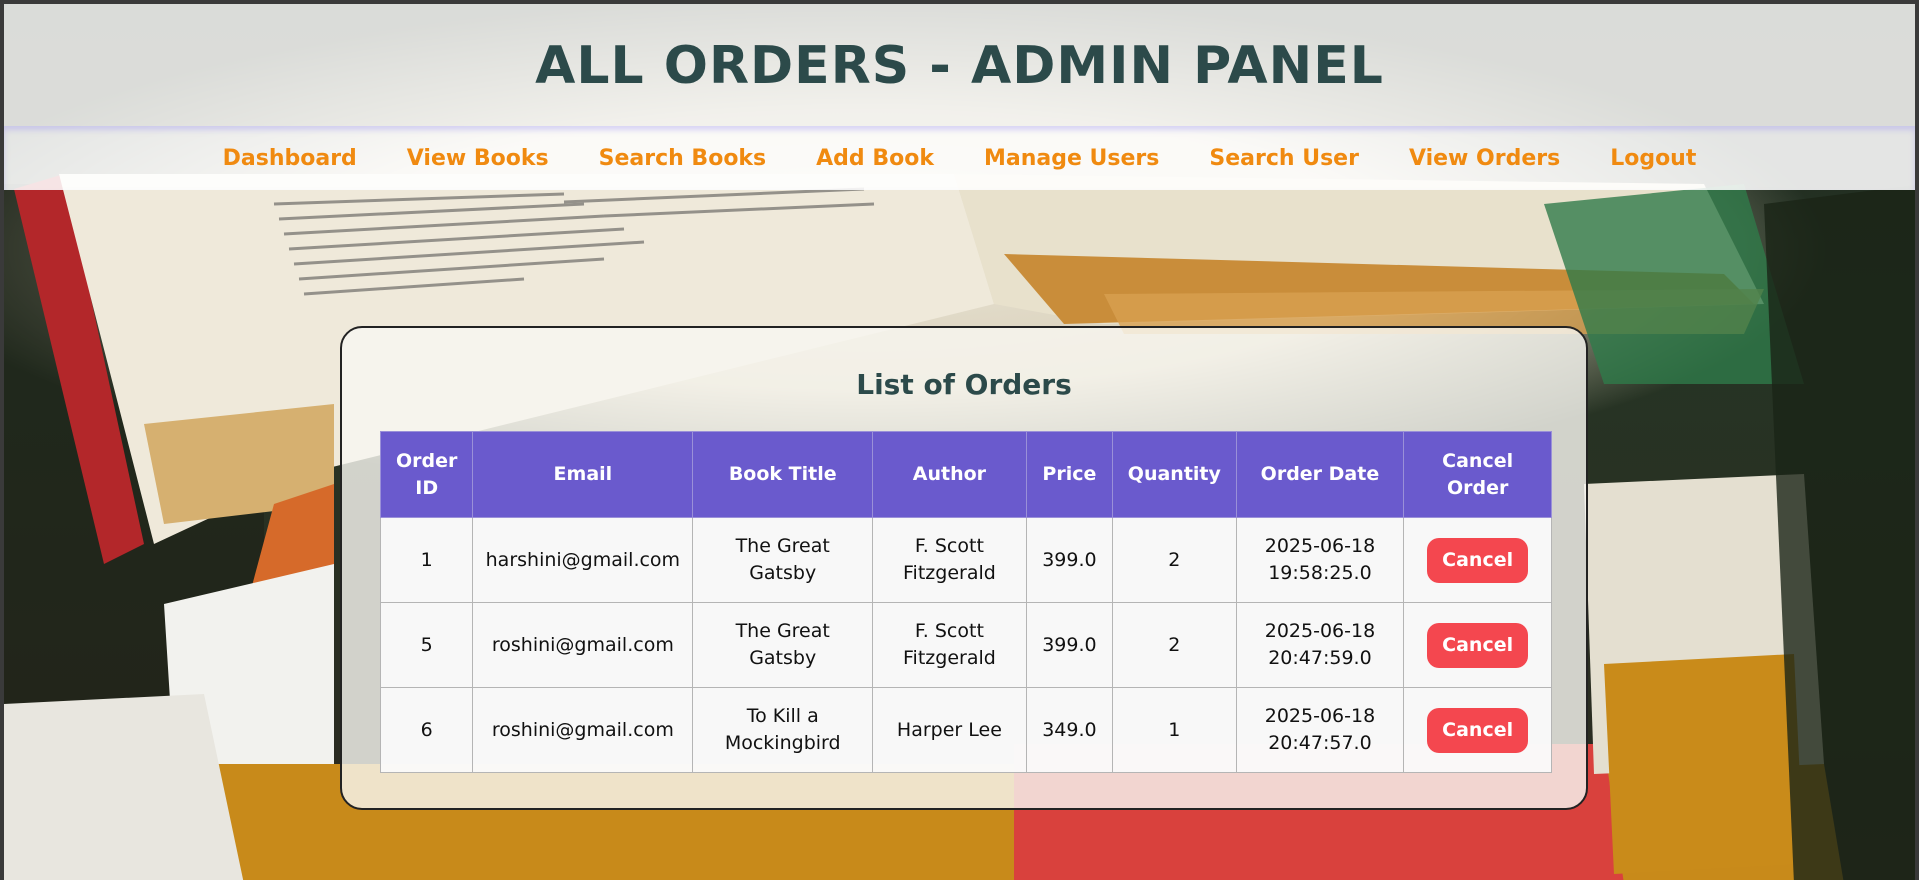 The height and width of the screenshot is (880, 1919). What do you see at coordinates (1284, 158) in the screenshot?
I see `nav-search-user-link: Search User` at bounding box center [1284, 158].